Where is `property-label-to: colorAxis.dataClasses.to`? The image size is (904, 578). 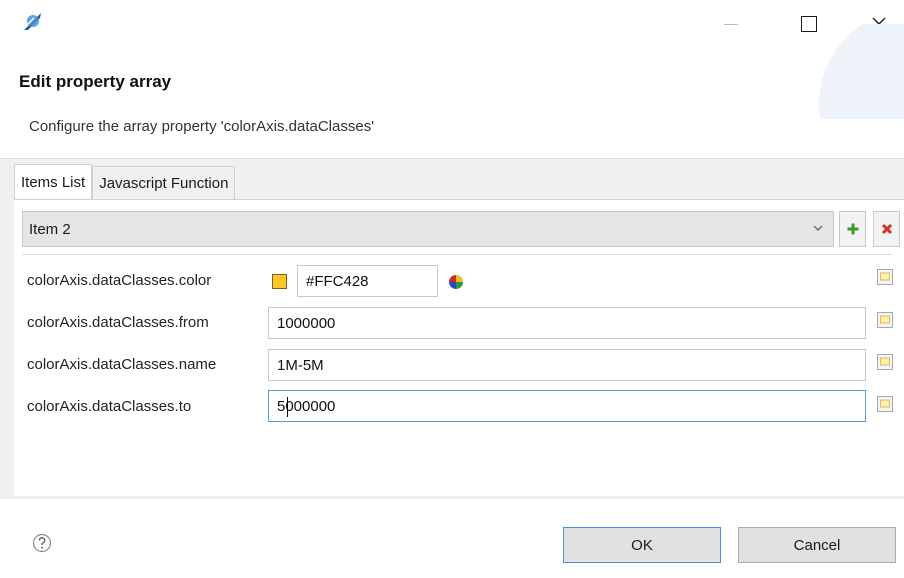
property-label-to: colorAxis.dataClasses.to is located at coordinates (109, 406).